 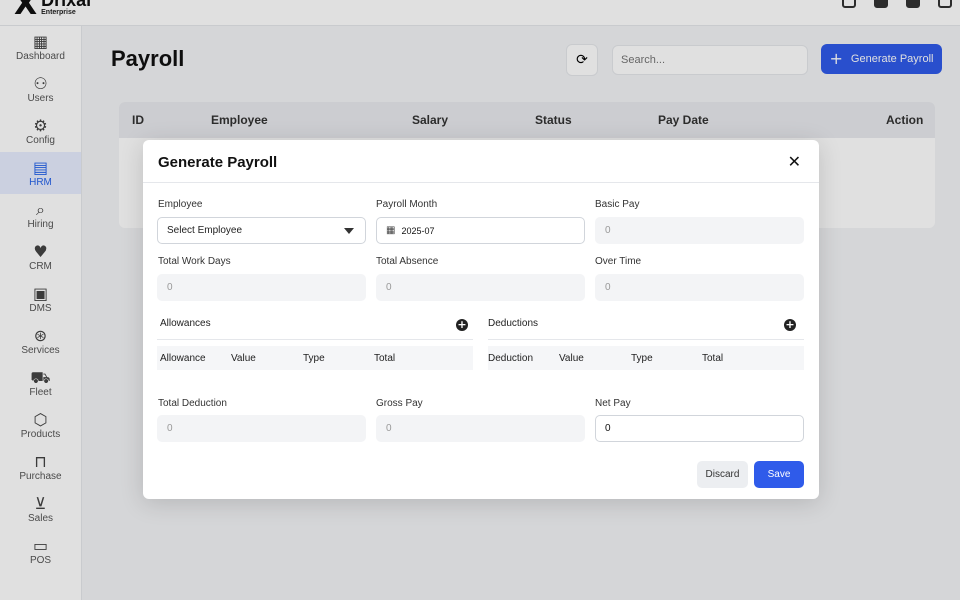 I want to click on save-button: Save, so click(x=779, y=474).